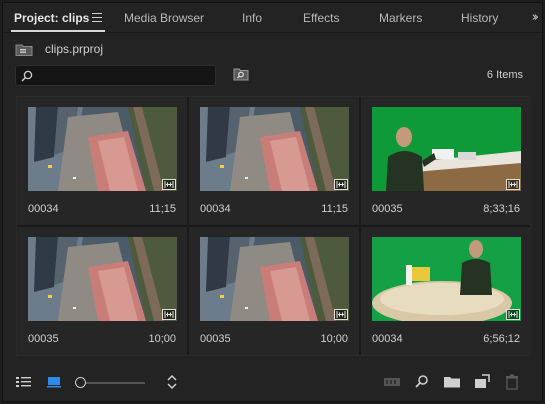  What do you see at coordinates (452, 382) in the screenshot?
I see `new-bin-icon` at bounding box center [452, 382].